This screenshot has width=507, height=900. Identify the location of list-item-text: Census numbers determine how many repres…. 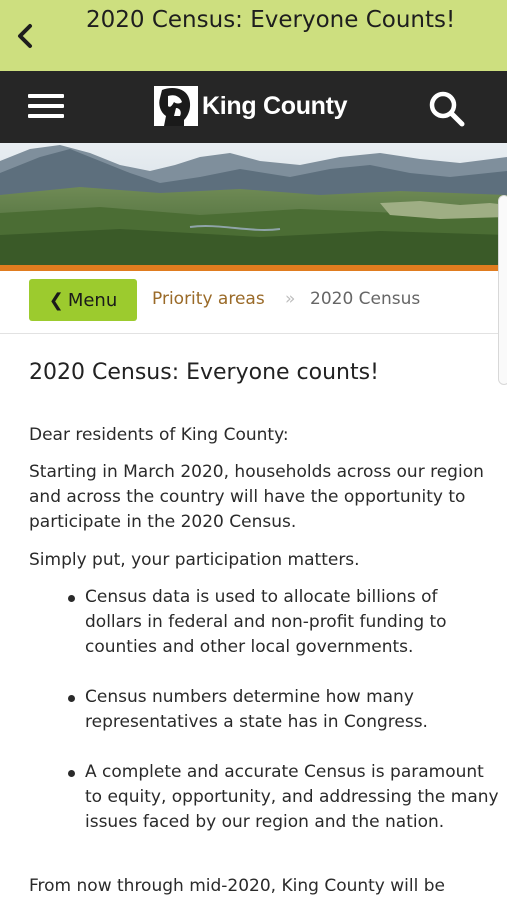
(256, 709).